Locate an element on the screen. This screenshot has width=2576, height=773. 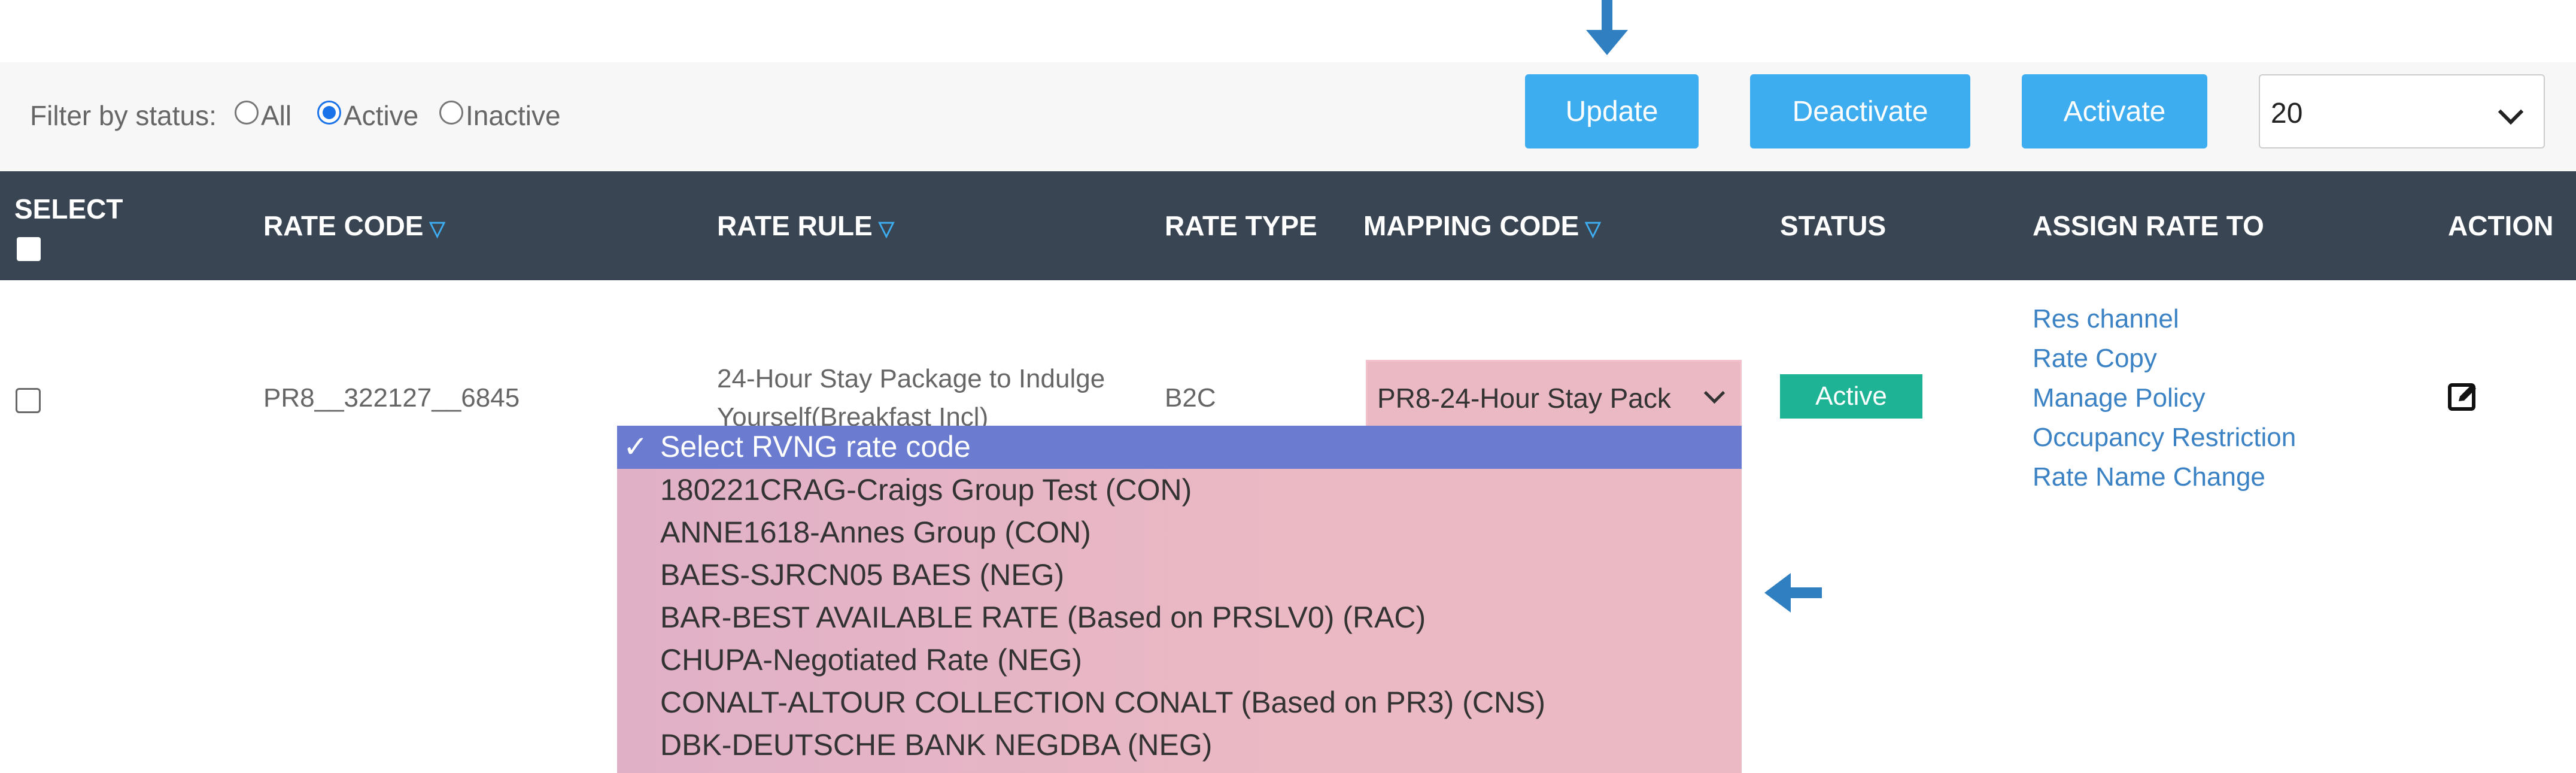
header-rate-rule: RATE RULE ▽ is located at coordinates (805, 226).